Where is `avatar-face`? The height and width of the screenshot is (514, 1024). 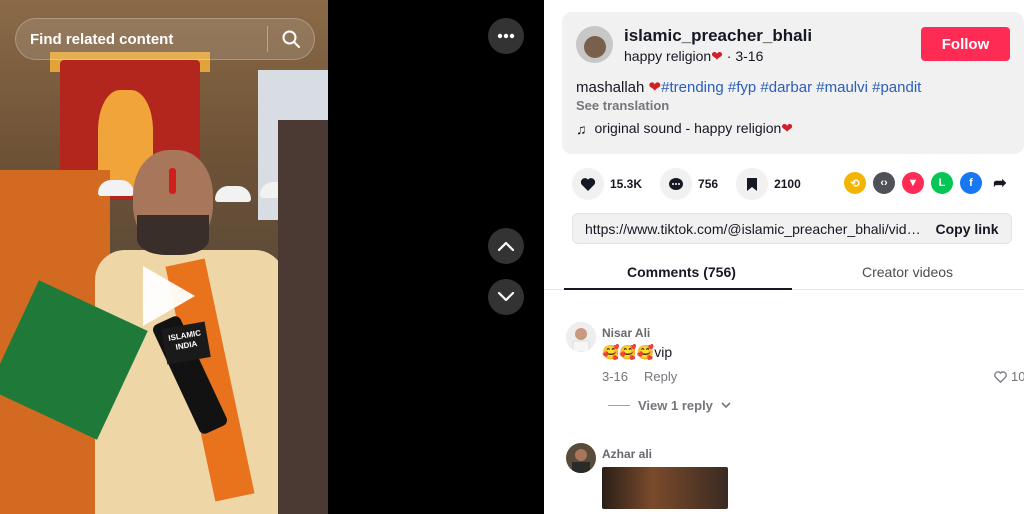
avatar-face is located at coordinates (595, 47).